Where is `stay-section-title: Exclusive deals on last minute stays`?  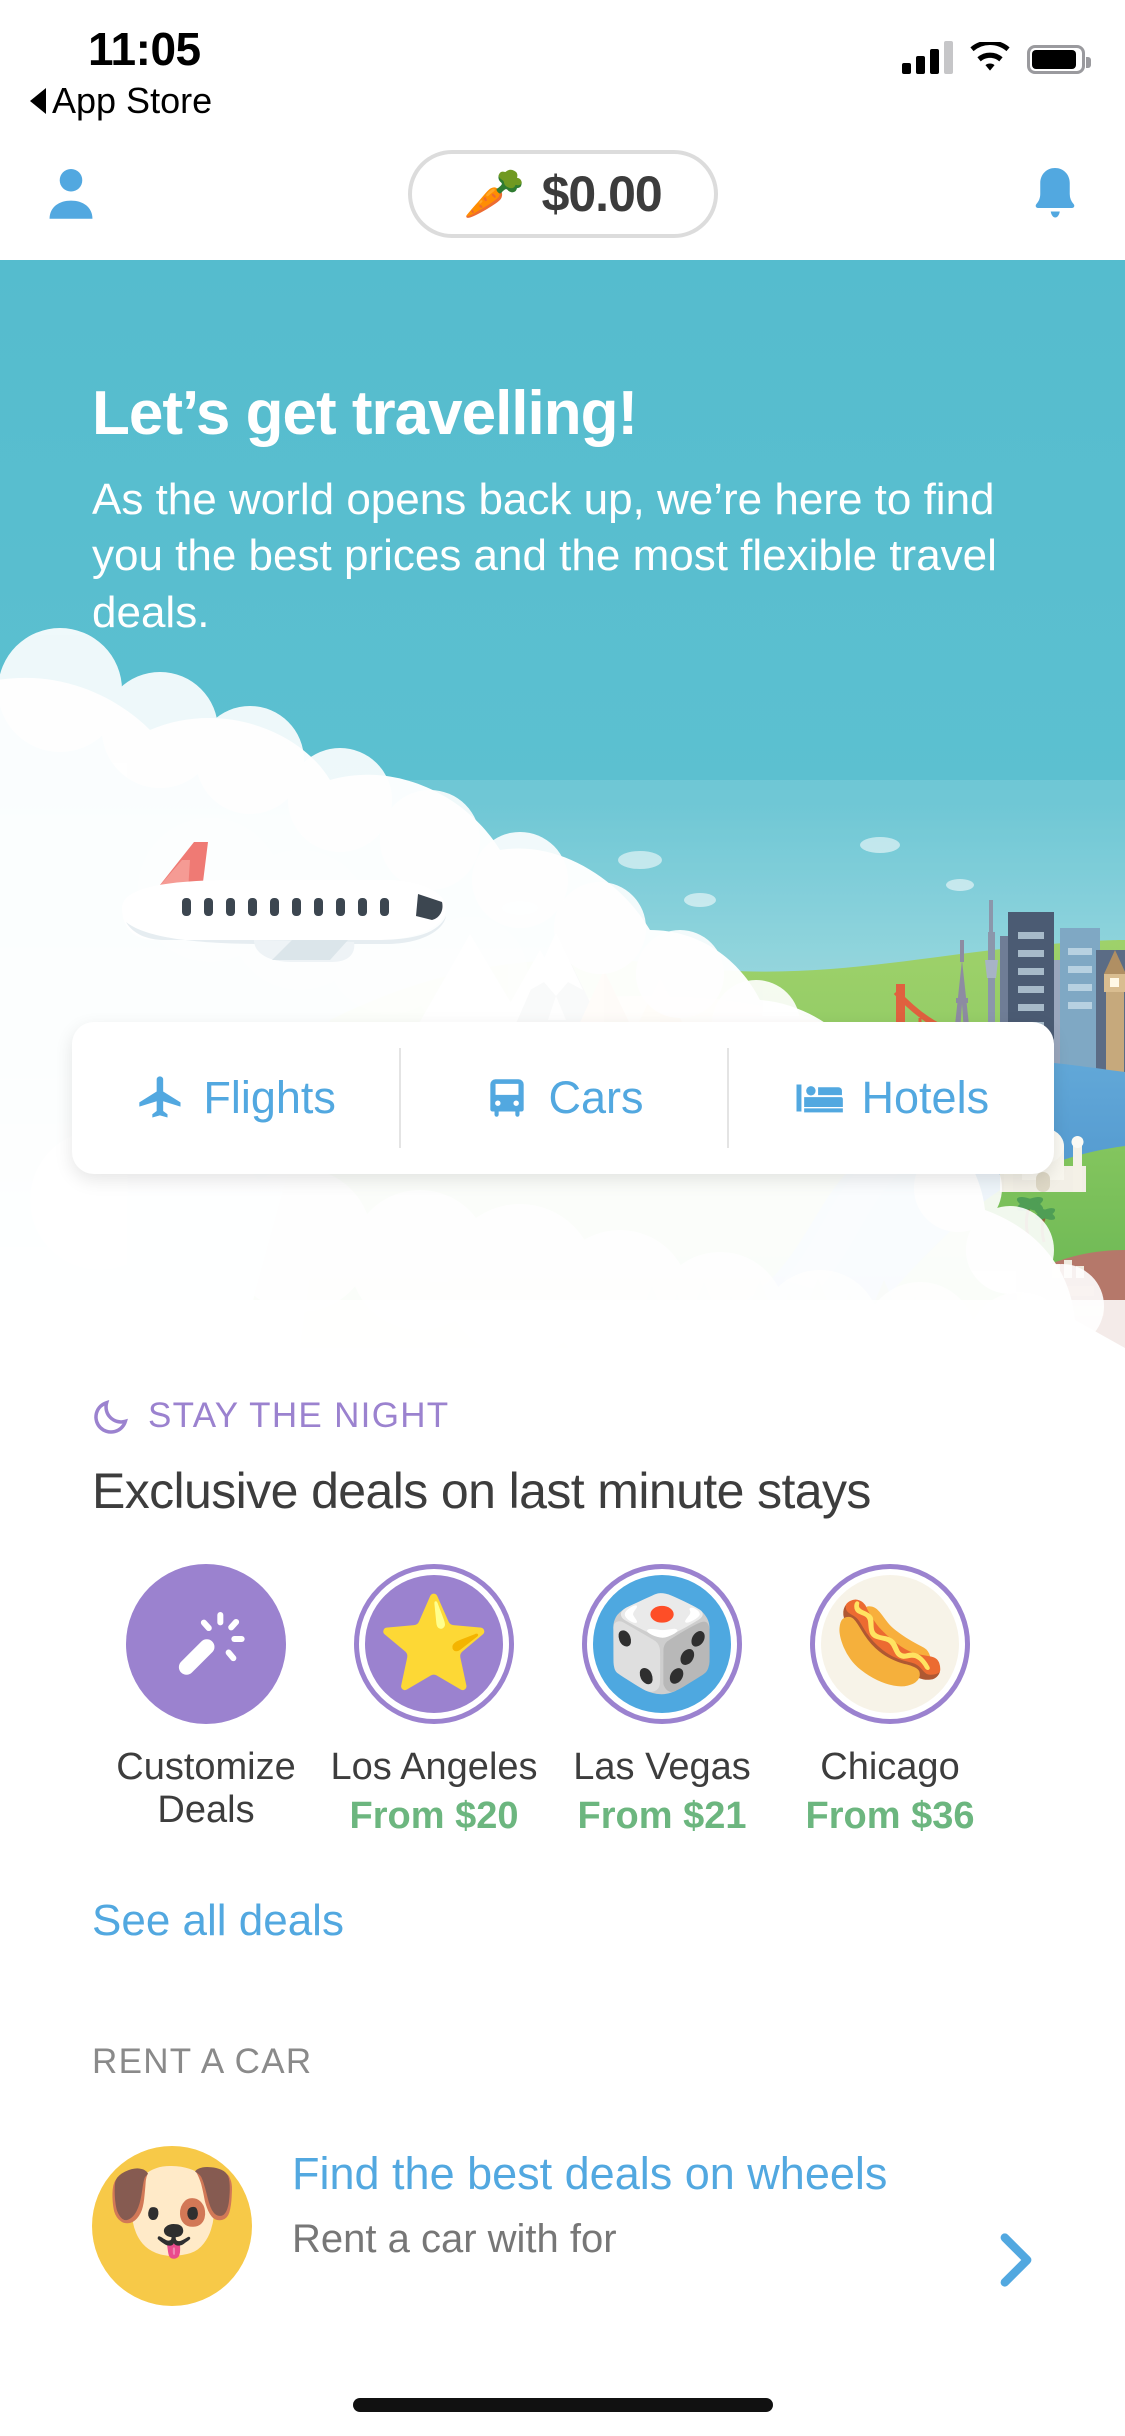 stay-section-title: Exclusive deals on last minute stays is located at coordinates (481, 1491).